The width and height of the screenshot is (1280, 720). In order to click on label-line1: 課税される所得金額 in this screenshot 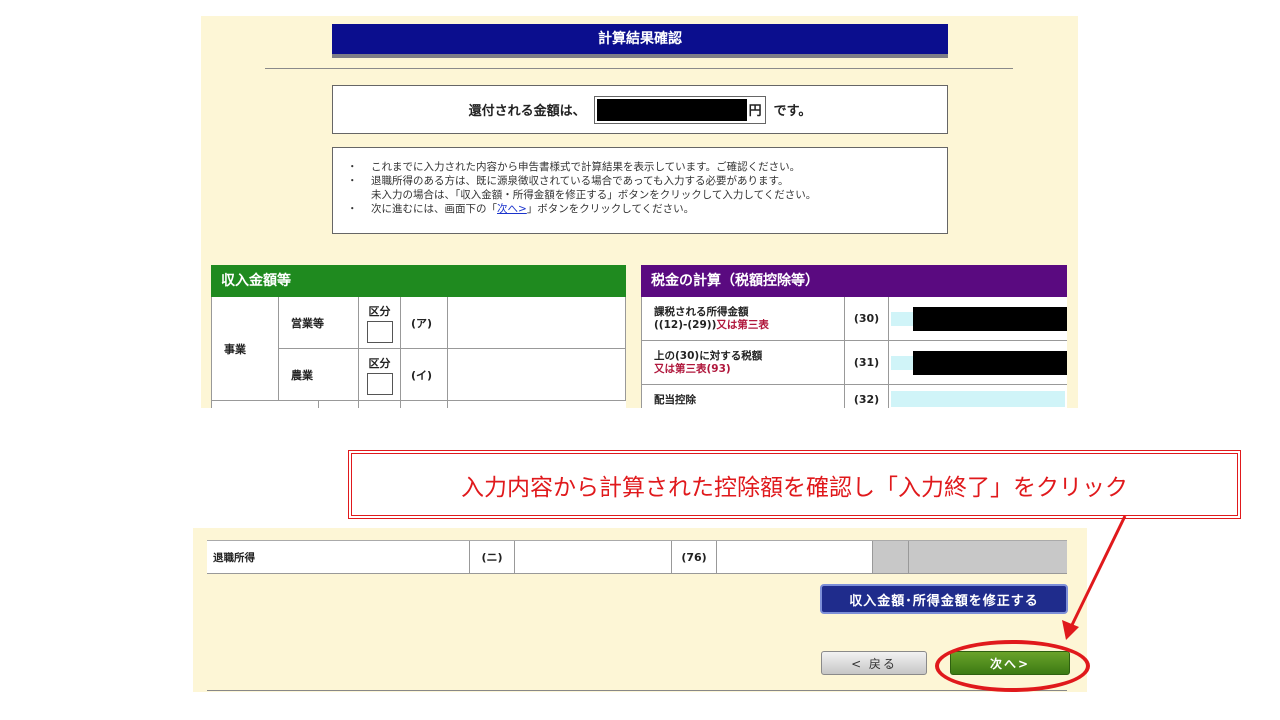, I will do `click(701, 311)`.